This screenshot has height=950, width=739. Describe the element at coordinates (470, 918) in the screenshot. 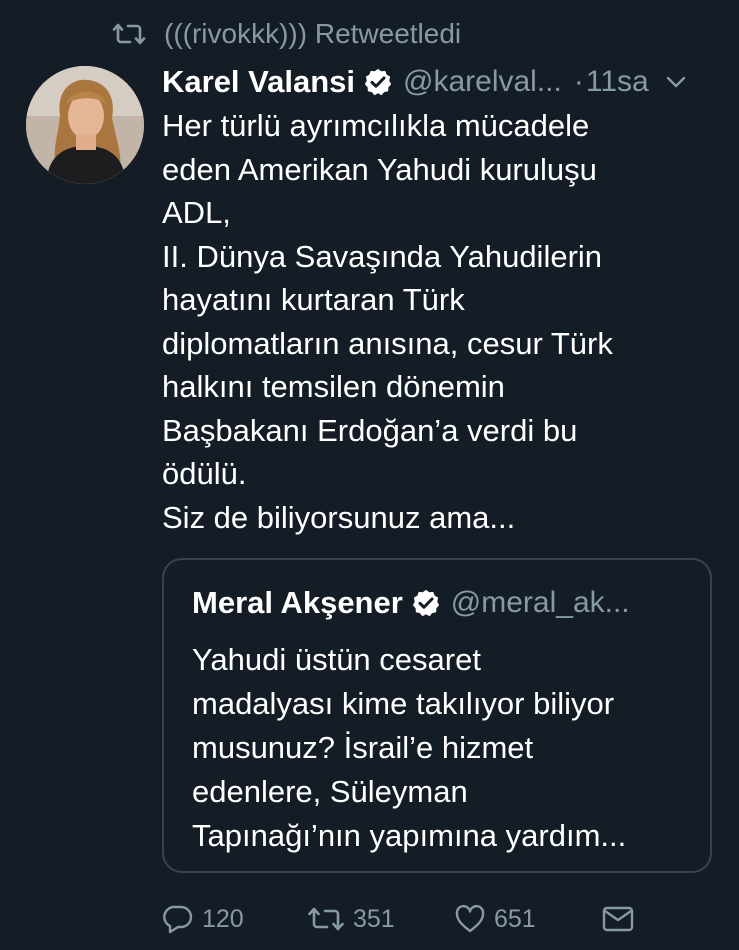

I see `heart-icon` at that location.